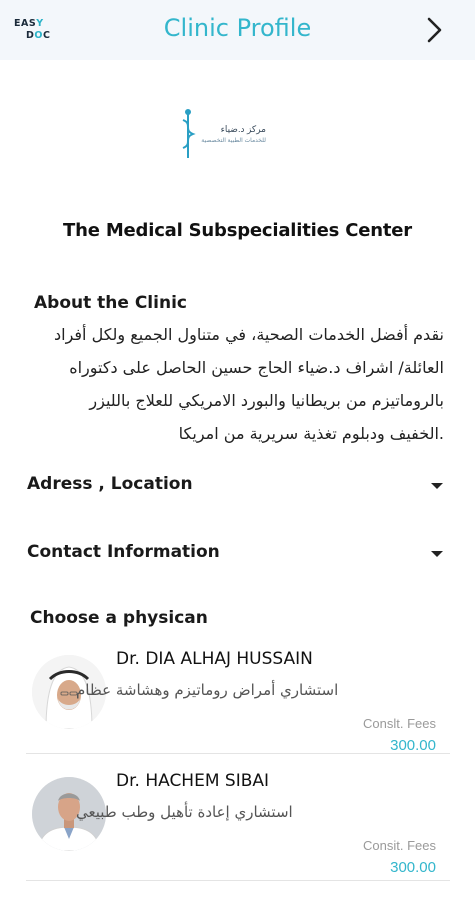 The width and height of the screenshot is (475, 900). I want to click on consult-fees-label: Conslt. Fees, so click(399, 723).